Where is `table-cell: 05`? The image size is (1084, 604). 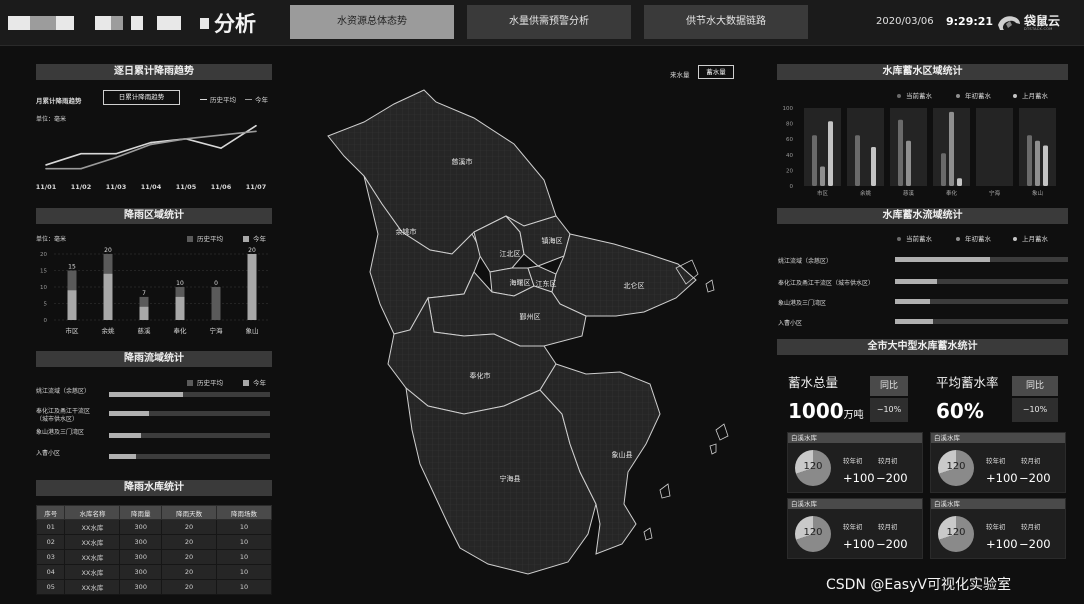
table-cell: 05 is located at coordinates (50, 587).